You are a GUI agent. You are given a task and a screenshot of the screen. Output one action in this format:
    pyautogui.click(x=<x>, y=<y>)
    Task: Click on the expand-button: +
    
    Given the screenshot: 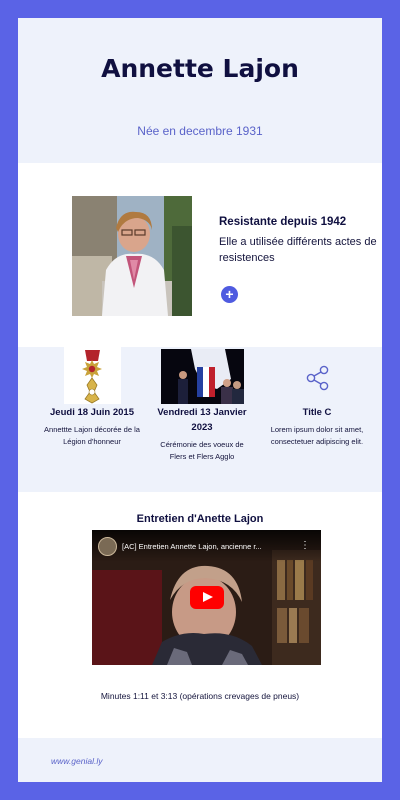 What is the action you would take?
    pyautogui.click(x=229, y=294)
    